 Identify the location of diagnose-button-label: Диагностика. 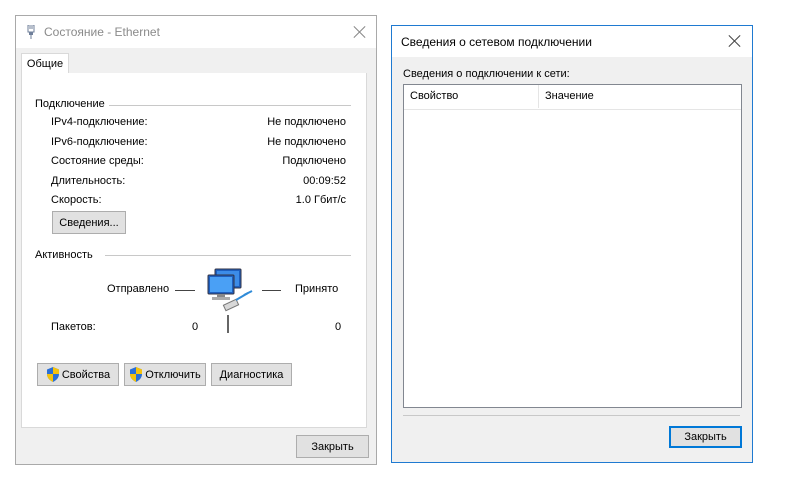
(251, 374).